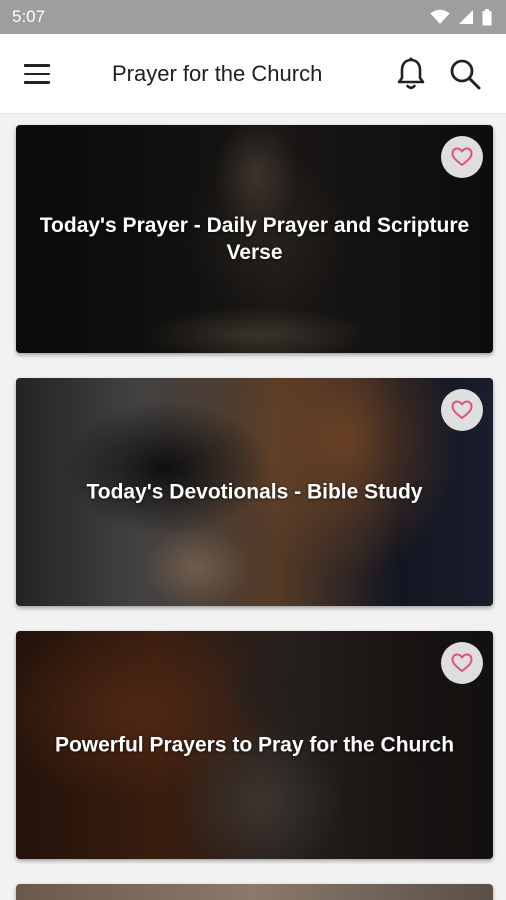 This screenshot has height=900, width=506. I want to click on search-icon, so click(465, 74).